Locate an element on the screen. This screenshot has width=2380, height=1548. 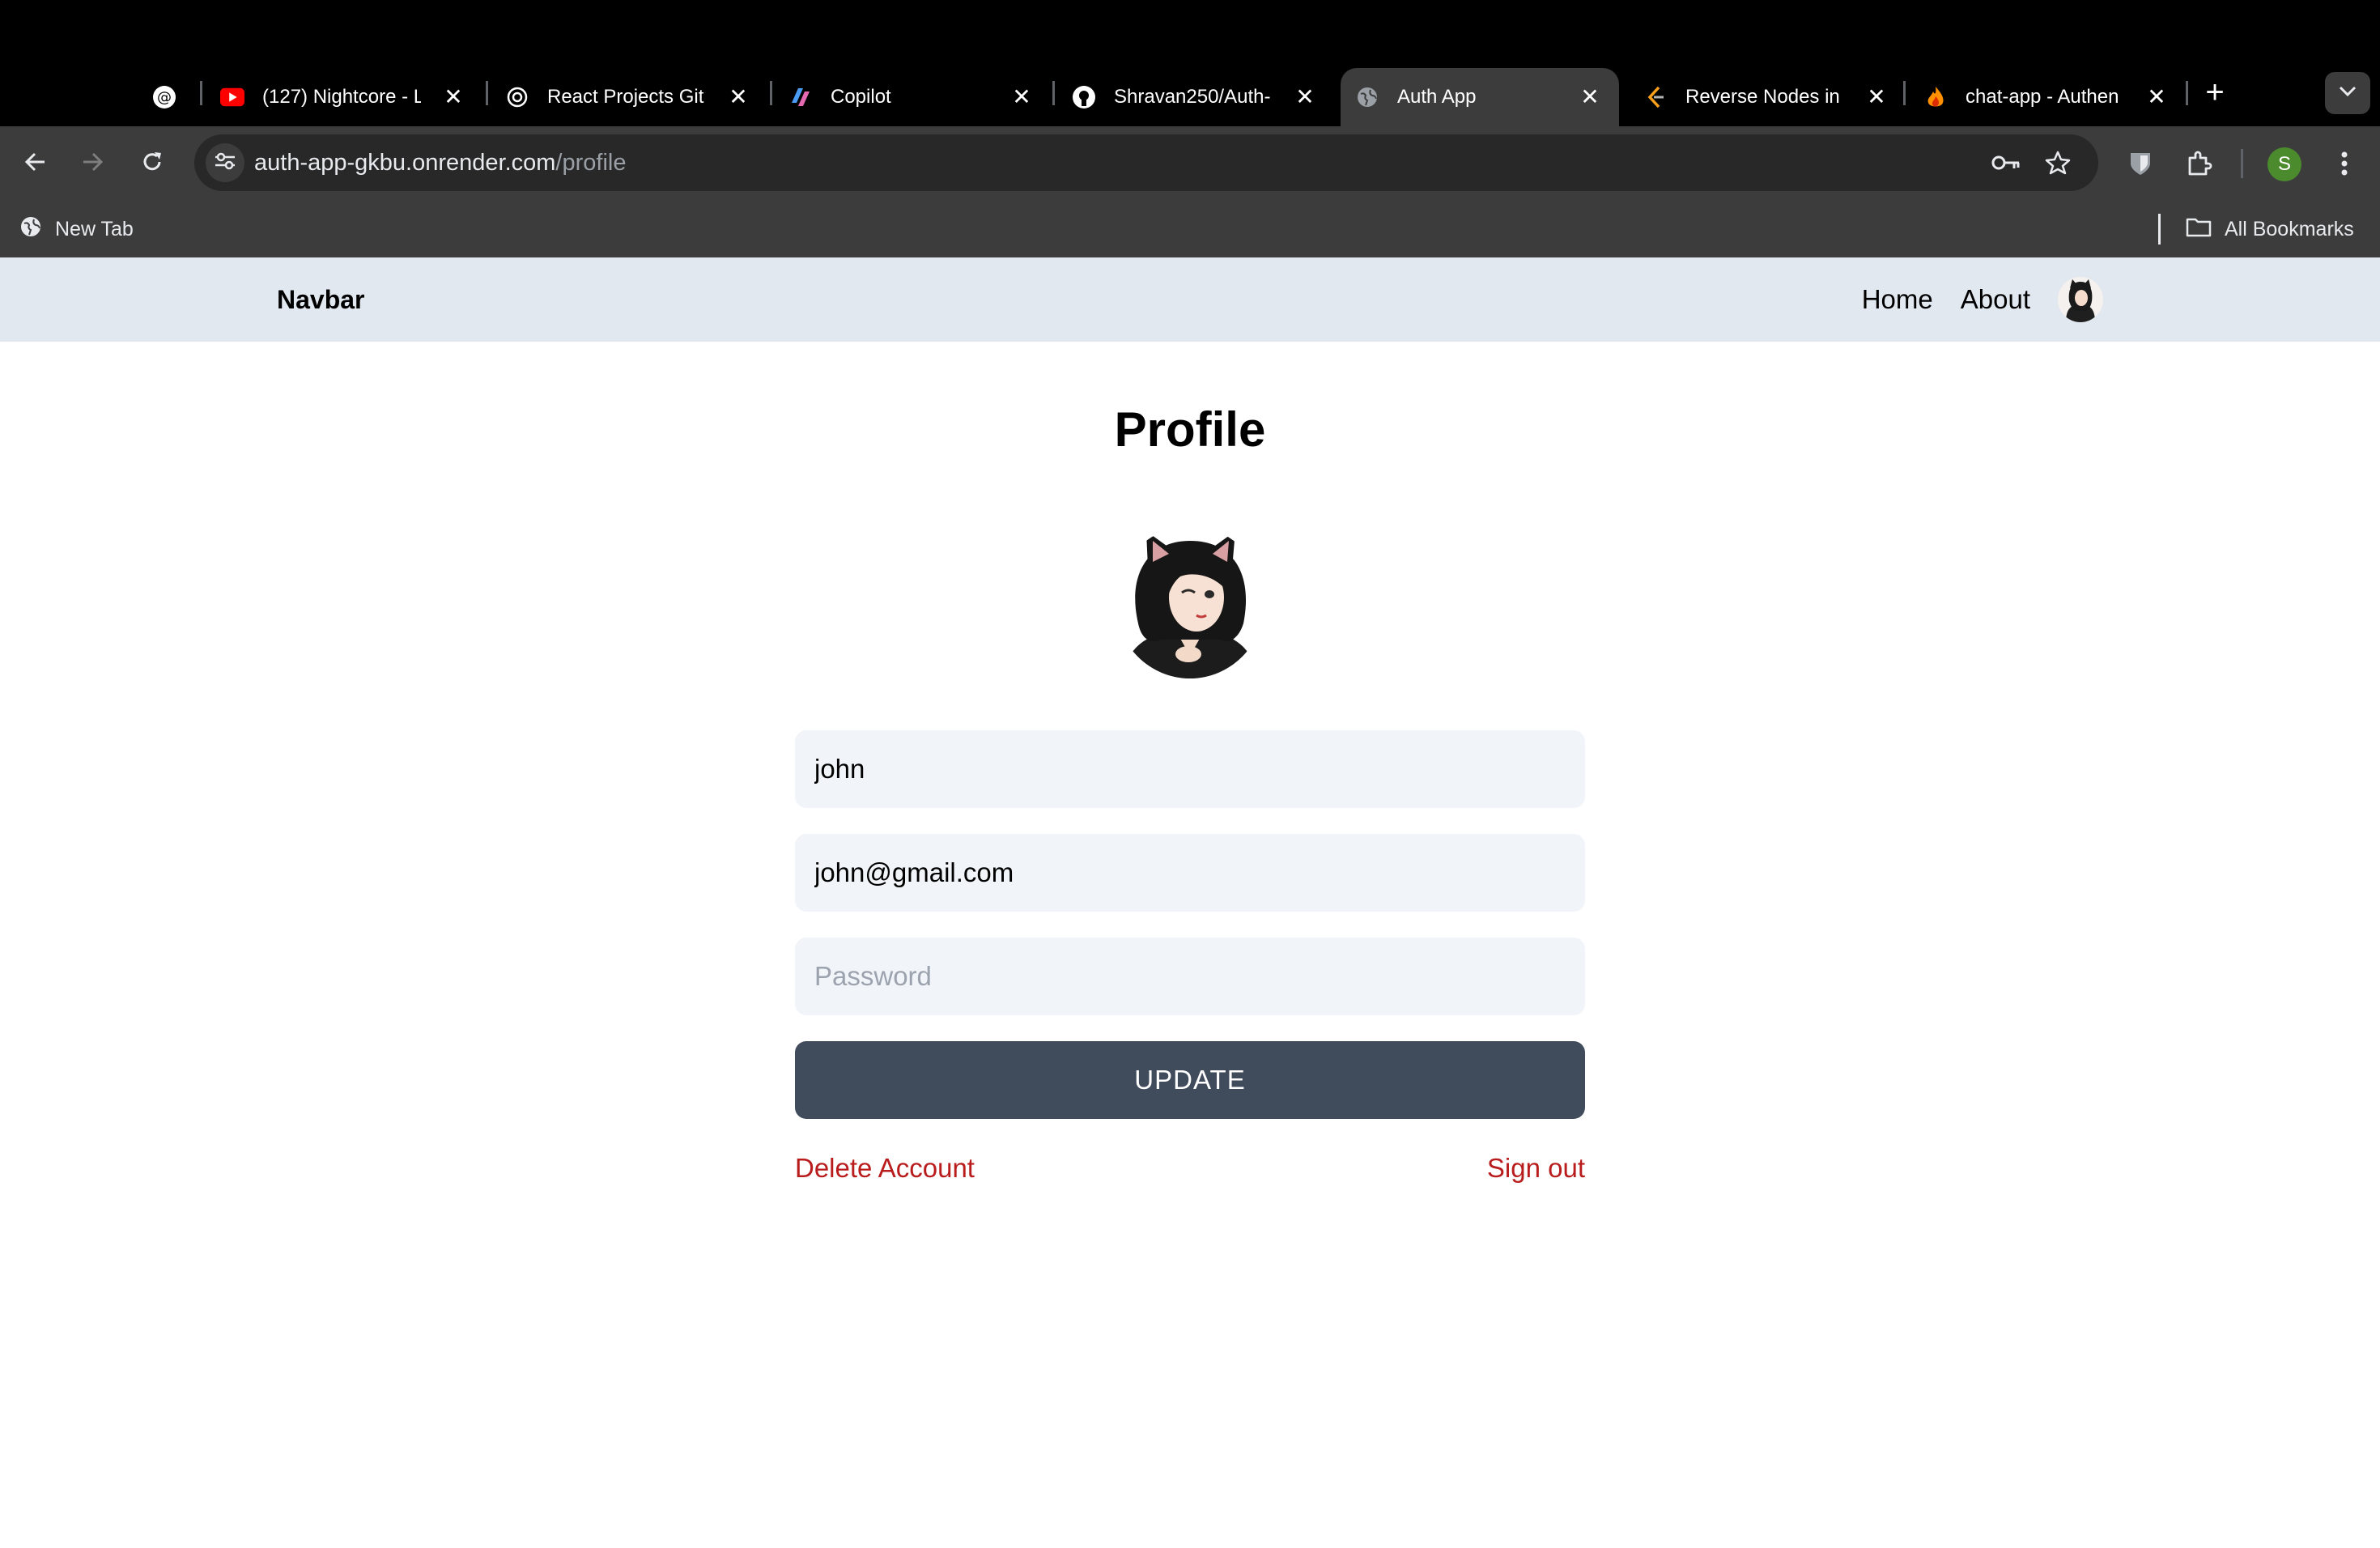
tab-title: (127) Nightcore - L is located at coordinates (341, 97).